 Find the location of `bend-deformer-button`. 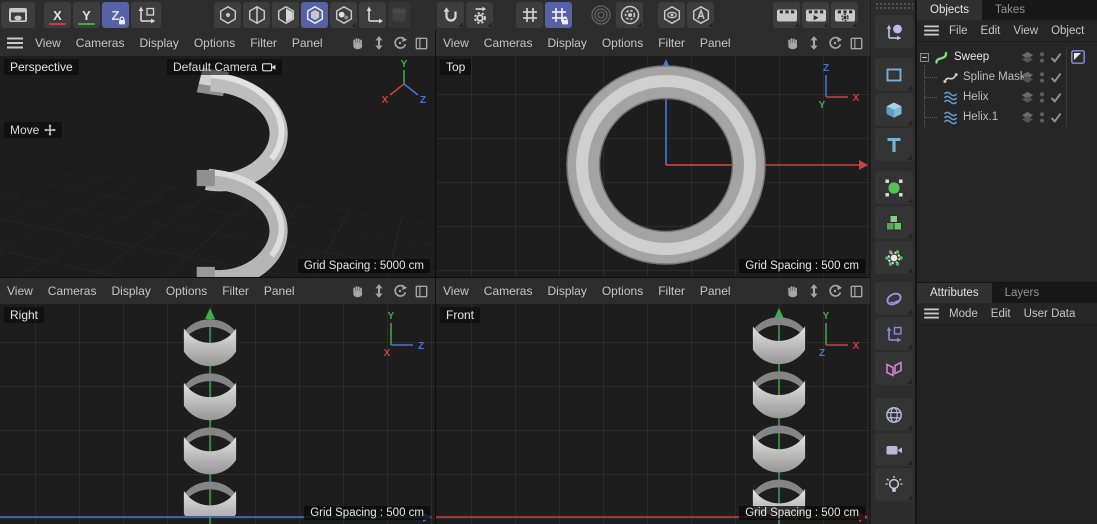

bend-deformer-button is located at coordinates (893, 298).